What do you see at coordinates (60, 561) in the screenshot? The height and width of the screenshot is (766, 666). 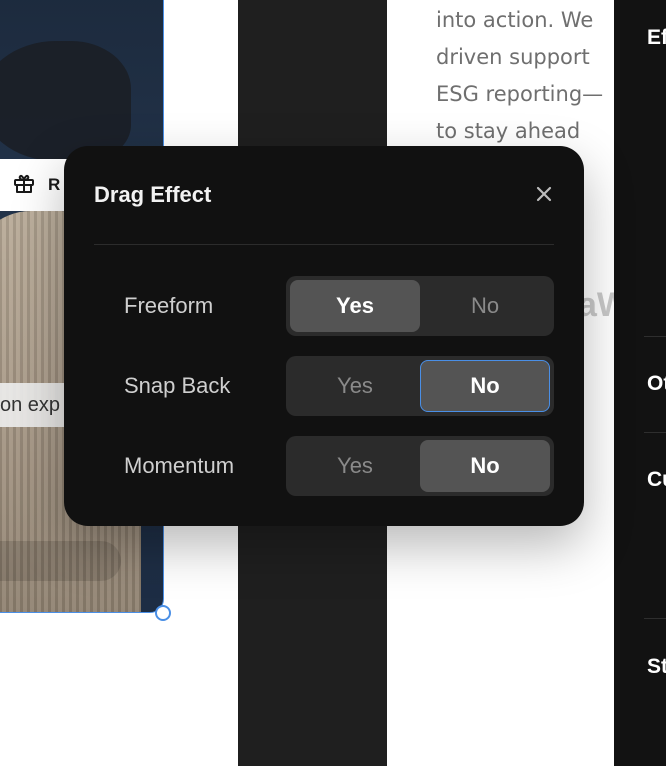 I see `sweater-fold` at bounding box center [60, 561].